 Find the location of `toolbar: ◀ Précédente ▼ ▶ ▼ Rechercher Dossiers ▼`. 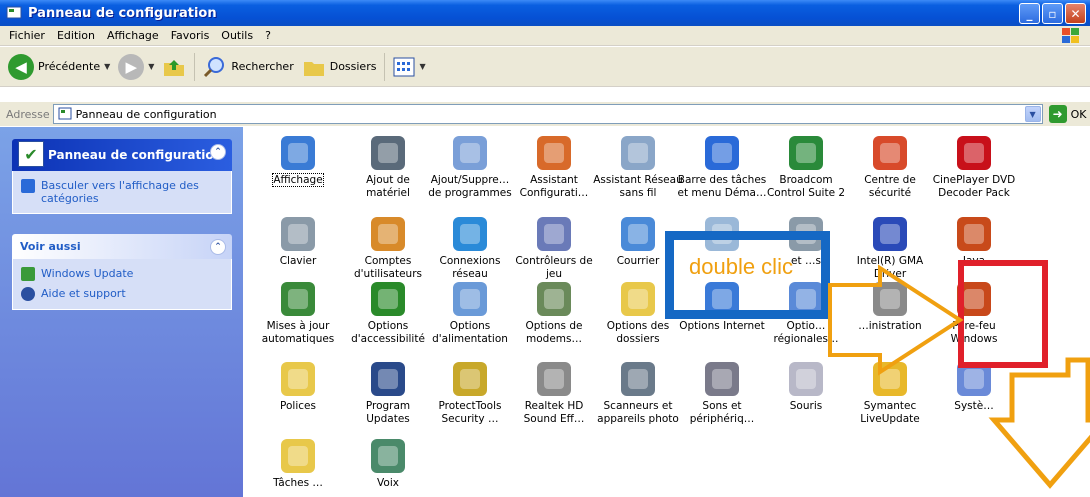

toolbar: ◀ Précédente ▼ ▶ ▼ Rechercher Dossiers ▼ is located at coordinates (545, 67).